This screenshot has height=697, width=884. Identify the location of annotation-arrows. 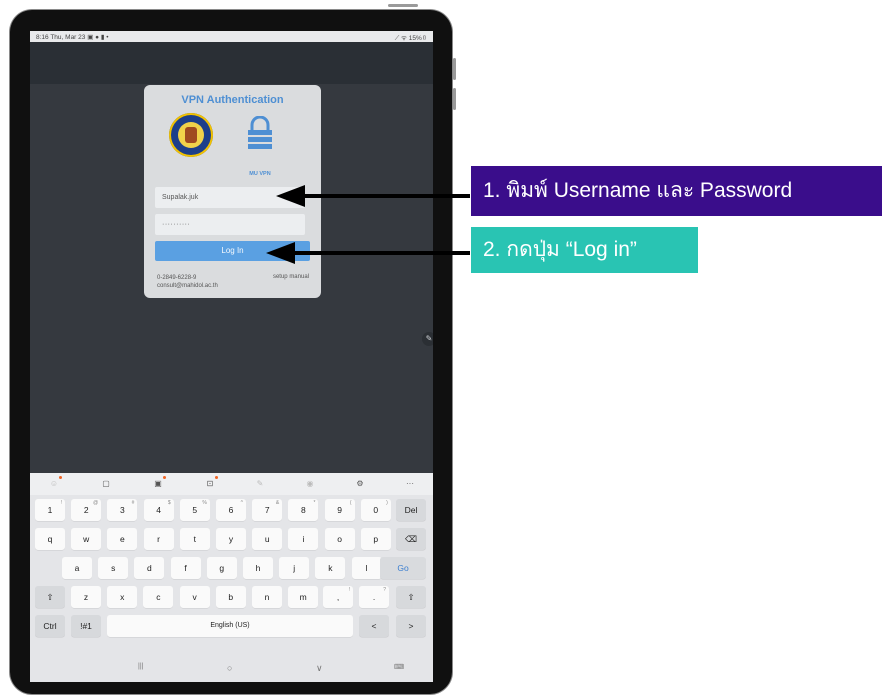
(368, 224).